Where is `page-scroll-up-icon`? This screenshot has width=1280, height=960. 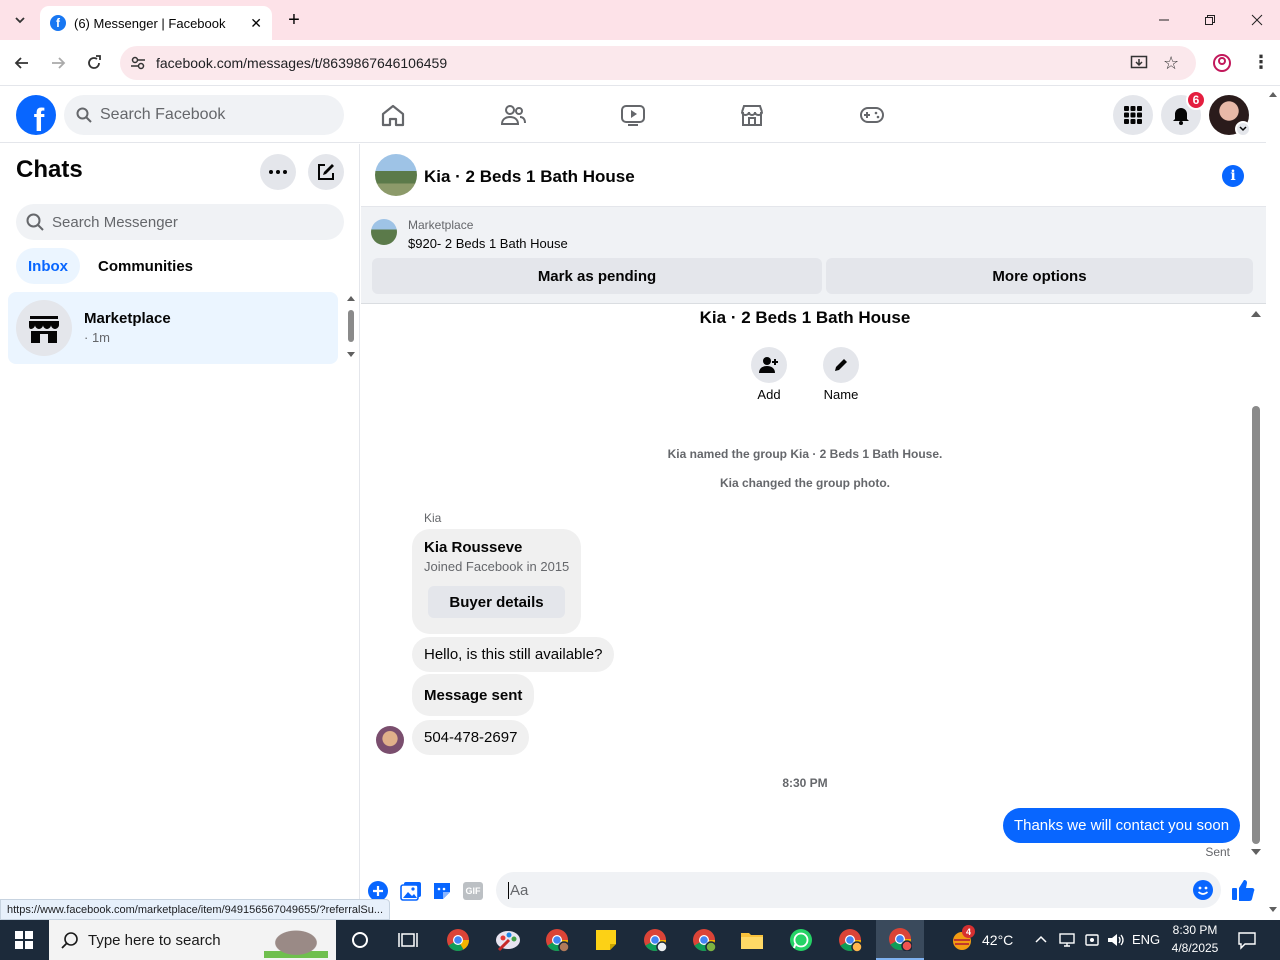 page-scroll-up-icon is located at coordinates (1273, 95).